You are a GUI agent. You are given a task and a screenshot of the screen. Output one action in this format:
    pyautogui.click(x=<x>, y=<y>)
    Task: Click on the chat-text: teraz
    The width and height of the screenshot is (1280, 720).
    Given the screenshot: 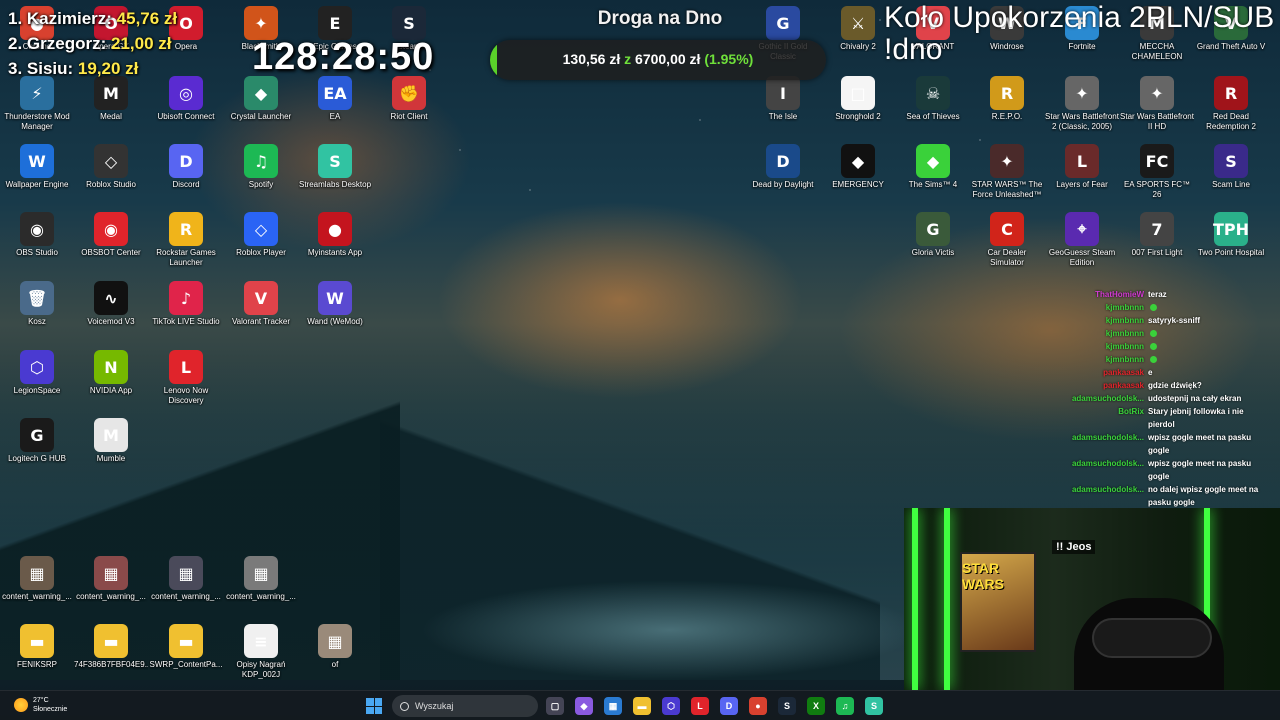 What is the action you would take?
    pyautogui.click(x=1157, y=294)
    